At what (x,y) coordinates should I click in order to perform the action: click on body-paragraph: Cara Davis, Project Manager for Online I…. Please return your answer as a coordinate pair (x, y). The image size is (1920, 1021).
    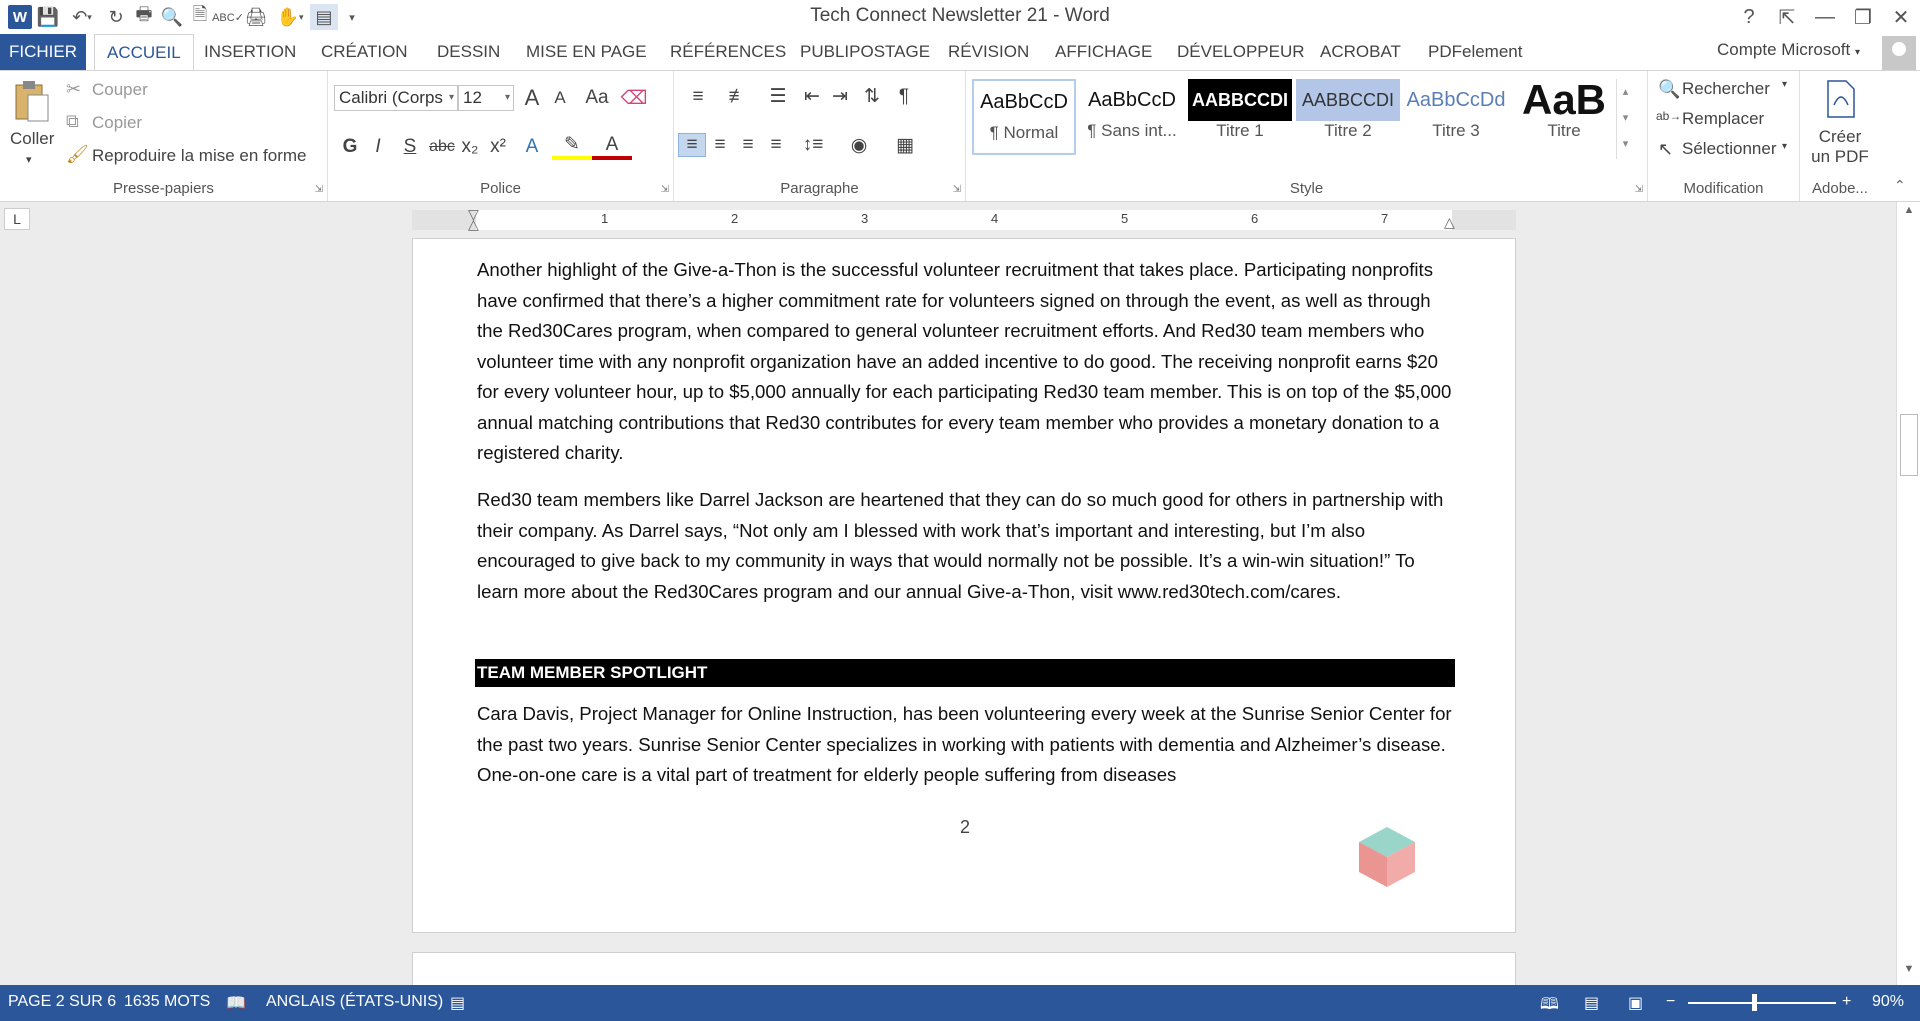
    Looking at the image, I should click on (967, 745).